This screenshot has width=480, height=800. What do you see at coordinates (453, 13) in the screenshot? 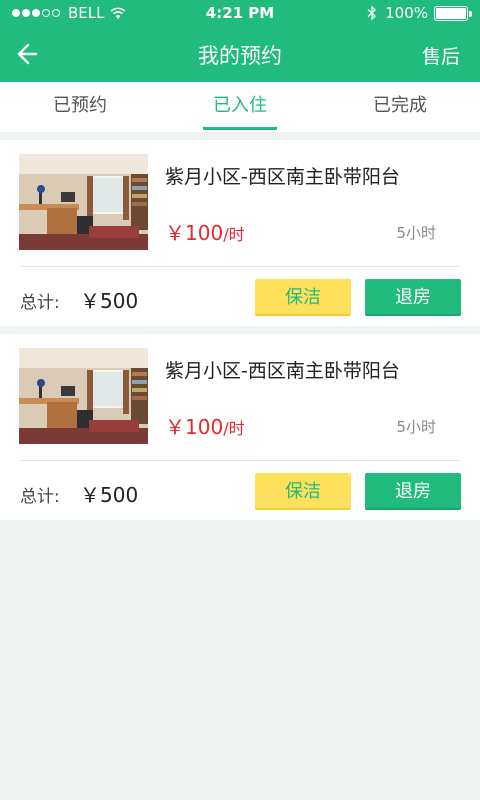
I see `battery-icon` at bounding box center [453, 13].